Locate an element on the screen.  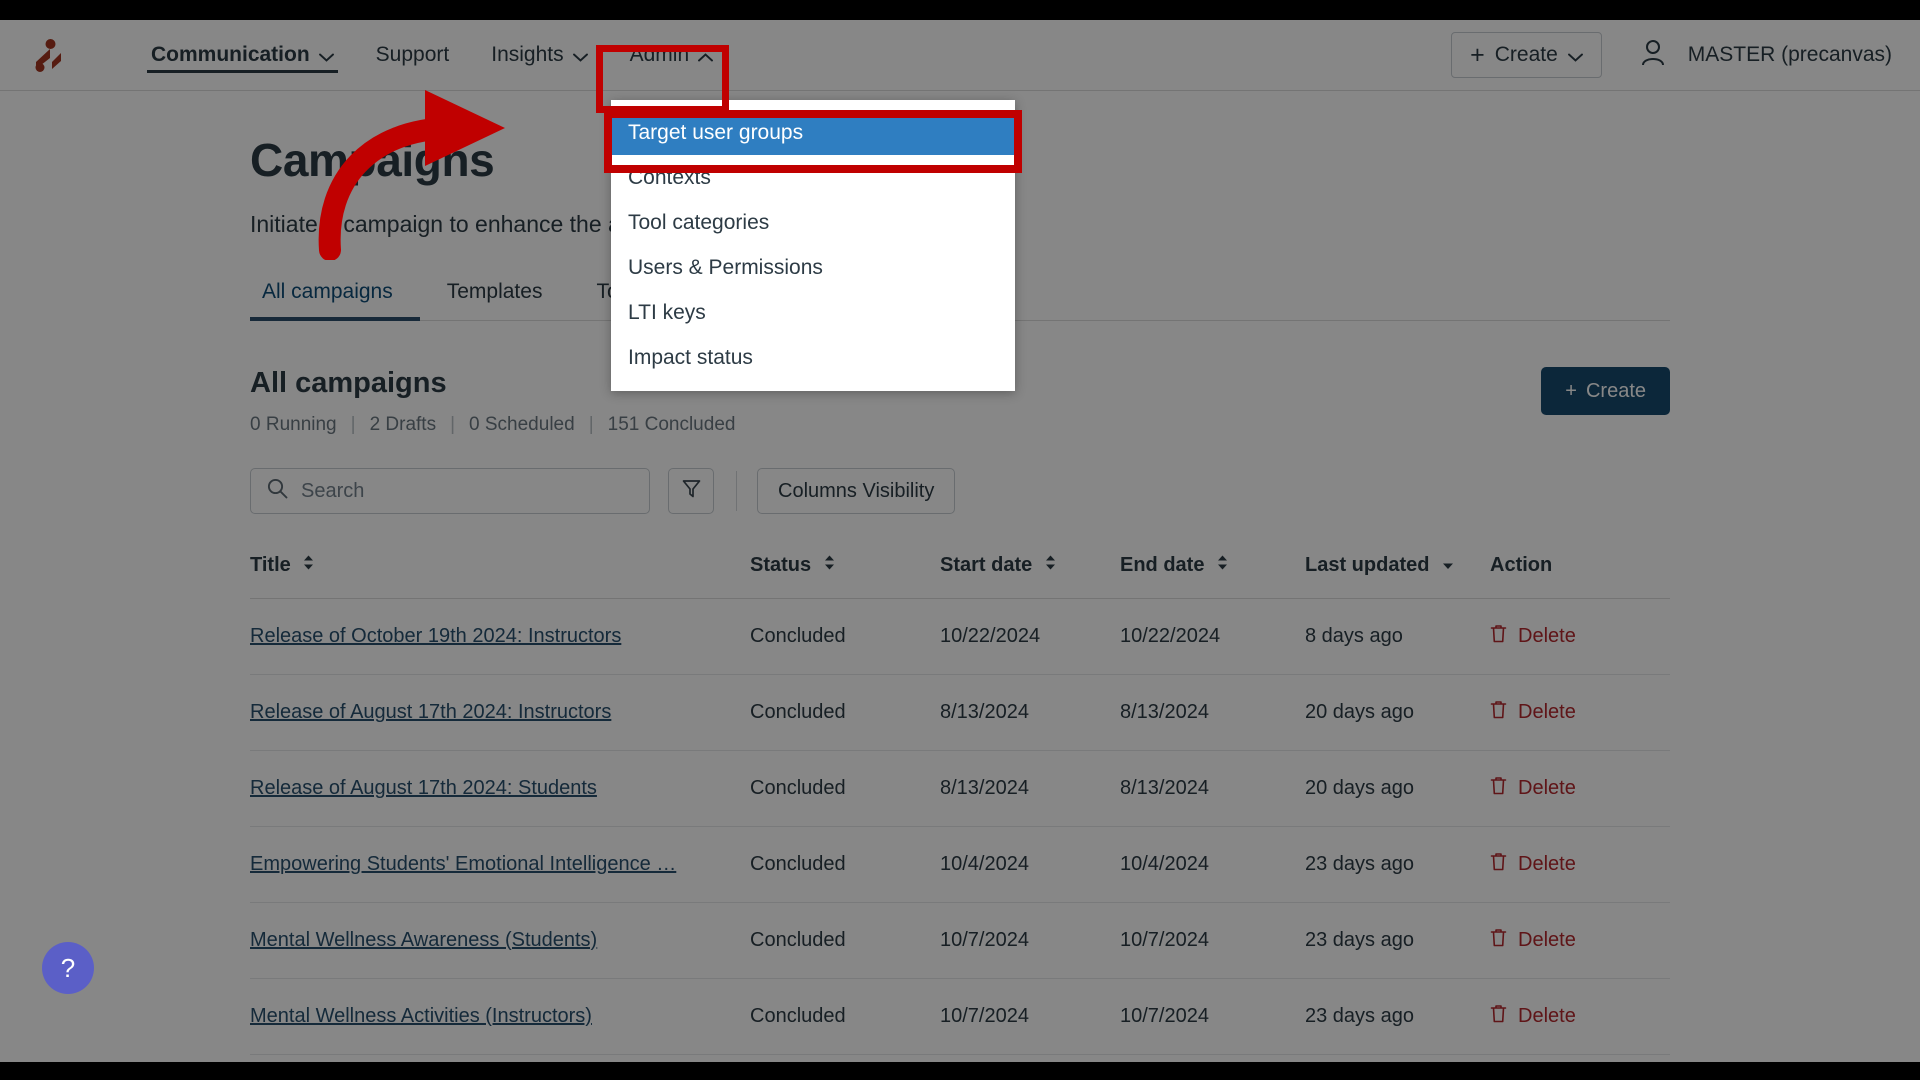
cell-end: 10/4/2024 is located at coordinates (1212, 864).